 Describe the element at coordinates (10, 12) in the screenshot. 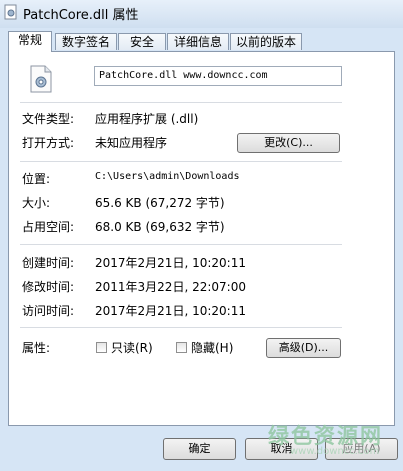

I see `file-properties-icon` at that location.